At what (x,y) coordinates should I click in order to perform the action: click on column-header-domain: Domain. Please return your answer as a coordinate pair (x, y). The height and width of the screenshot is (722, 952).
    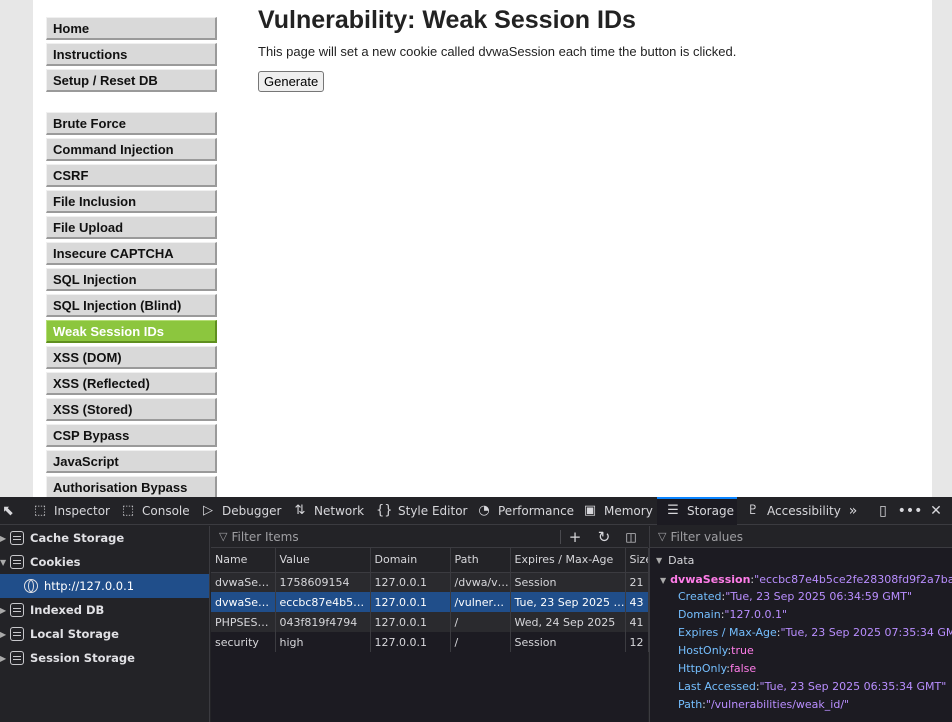
    Looking at the image, I should click on (410, 560).